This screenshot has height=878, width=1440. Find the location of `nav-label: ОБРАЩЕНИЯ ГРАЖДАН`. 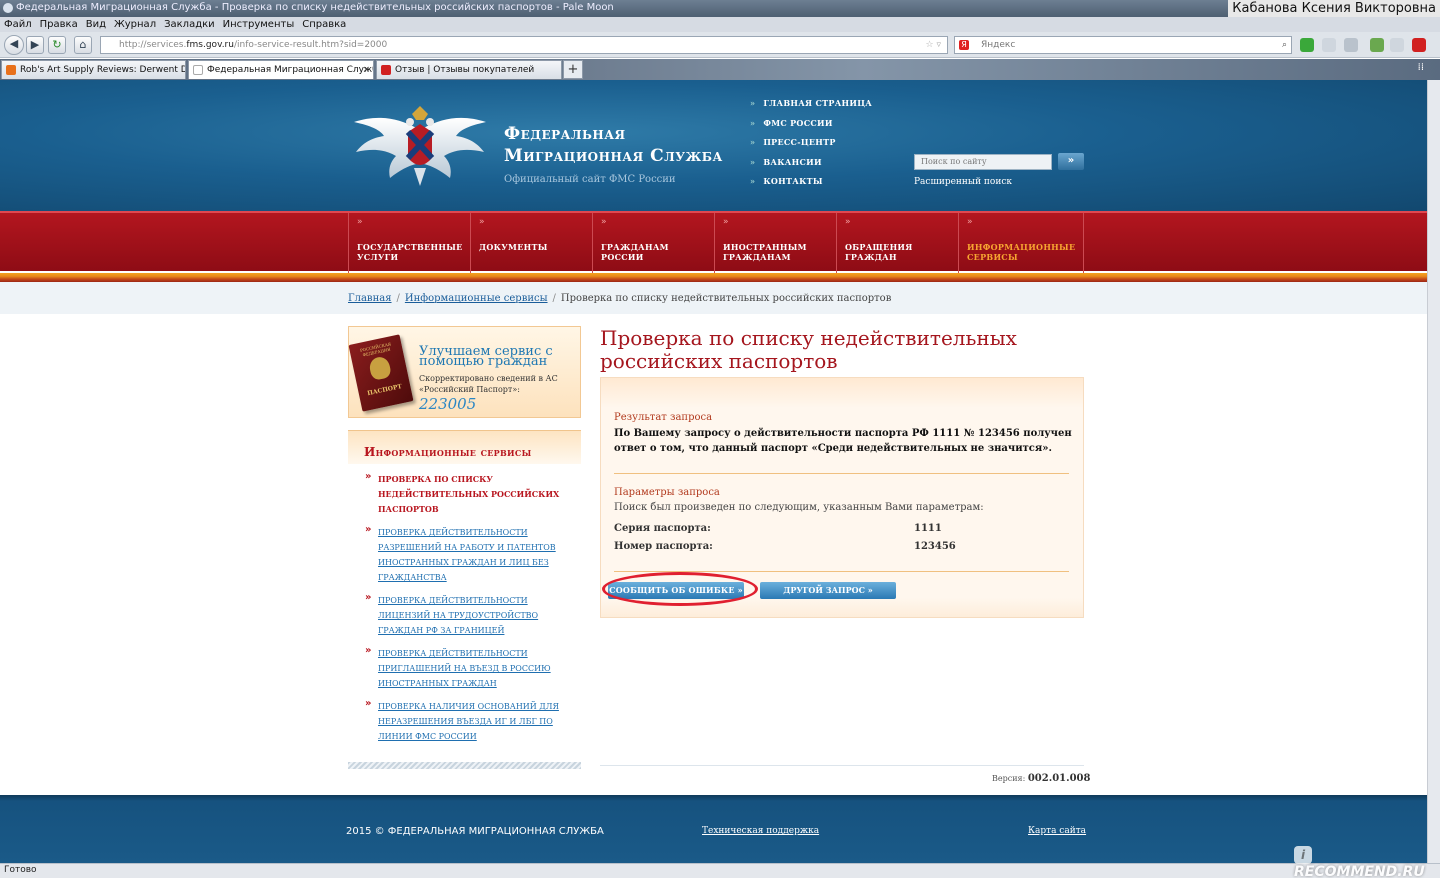

nav-label: ОБРАЩЕНИЯ ГРАЖДАН is located at coordinates (879, 252).